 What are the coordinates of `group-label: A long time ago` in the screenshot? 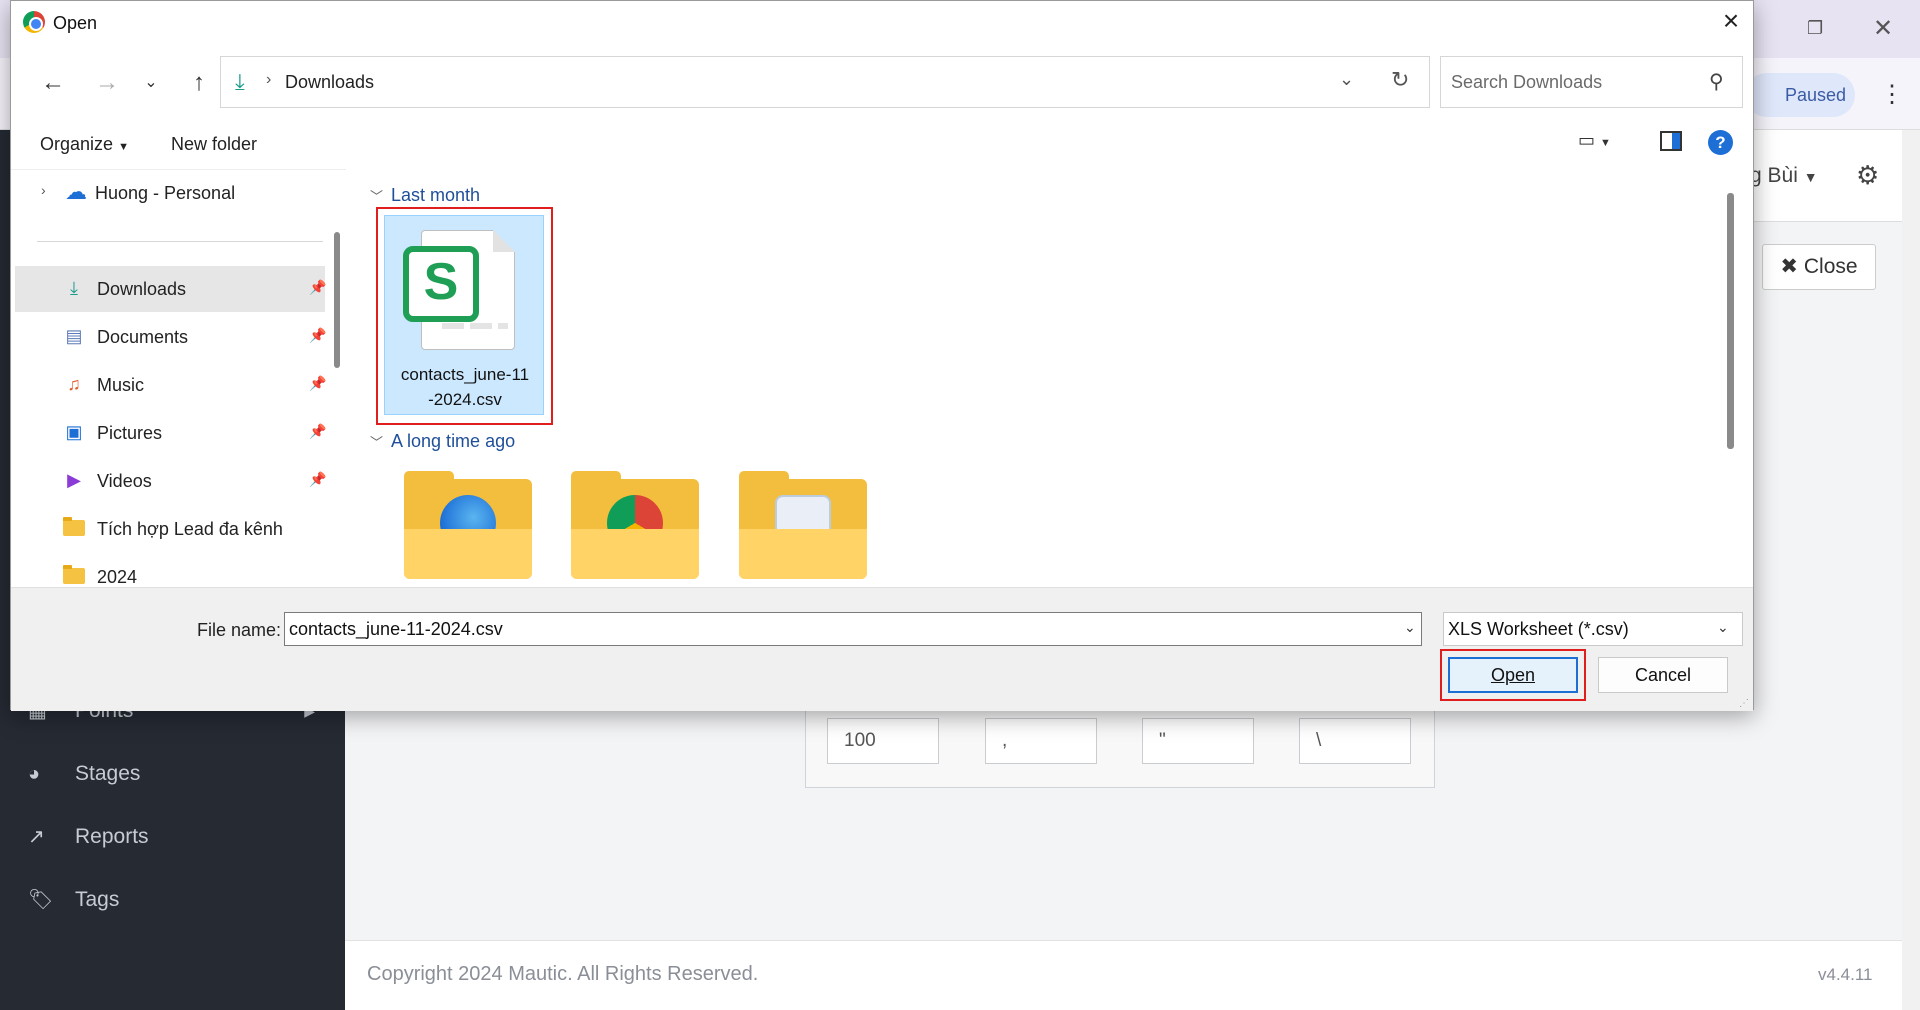 It's located at (453, 441).